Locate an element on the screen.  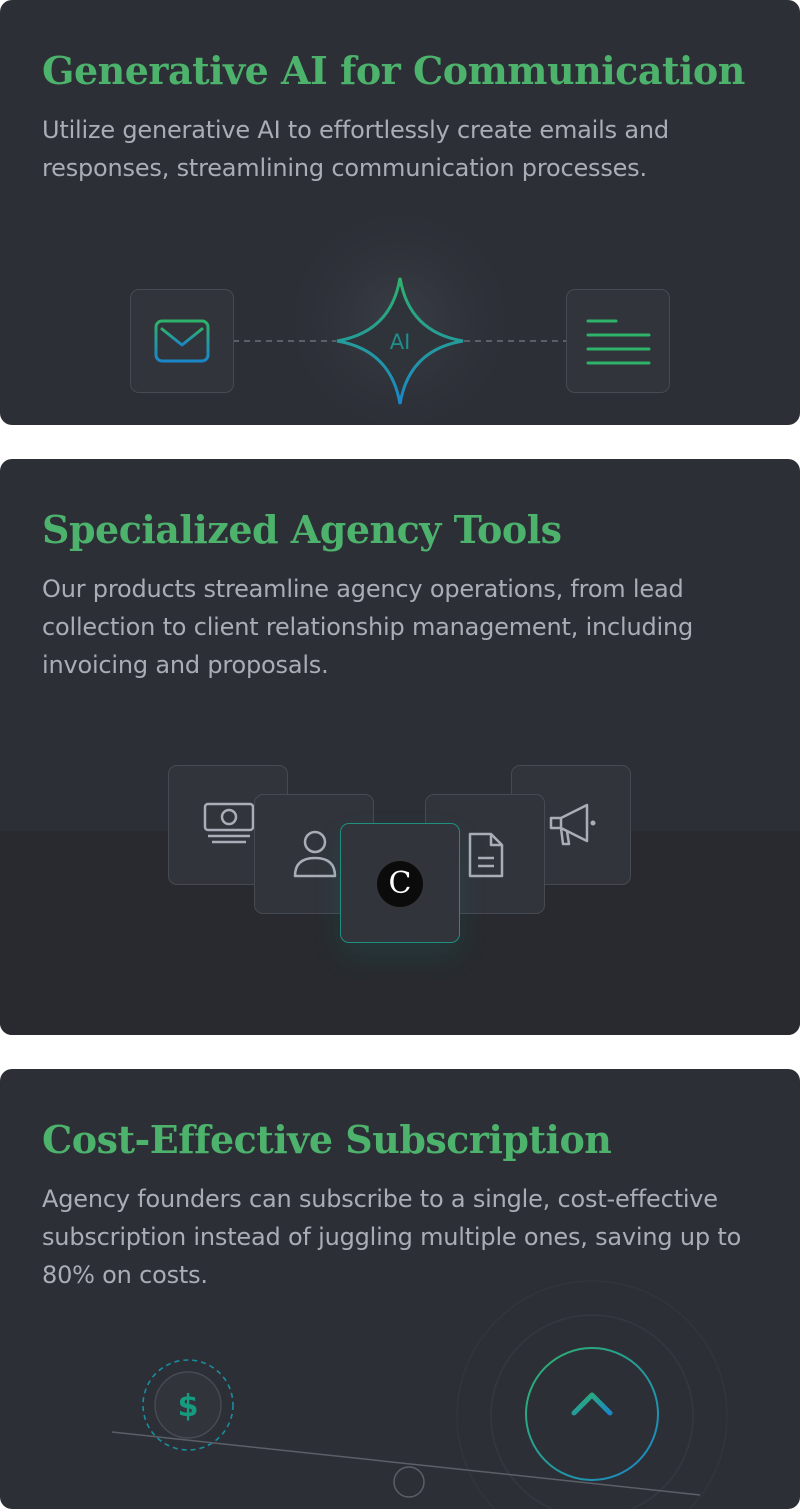
ai-badge: AI is located at coordinates (400, 342).